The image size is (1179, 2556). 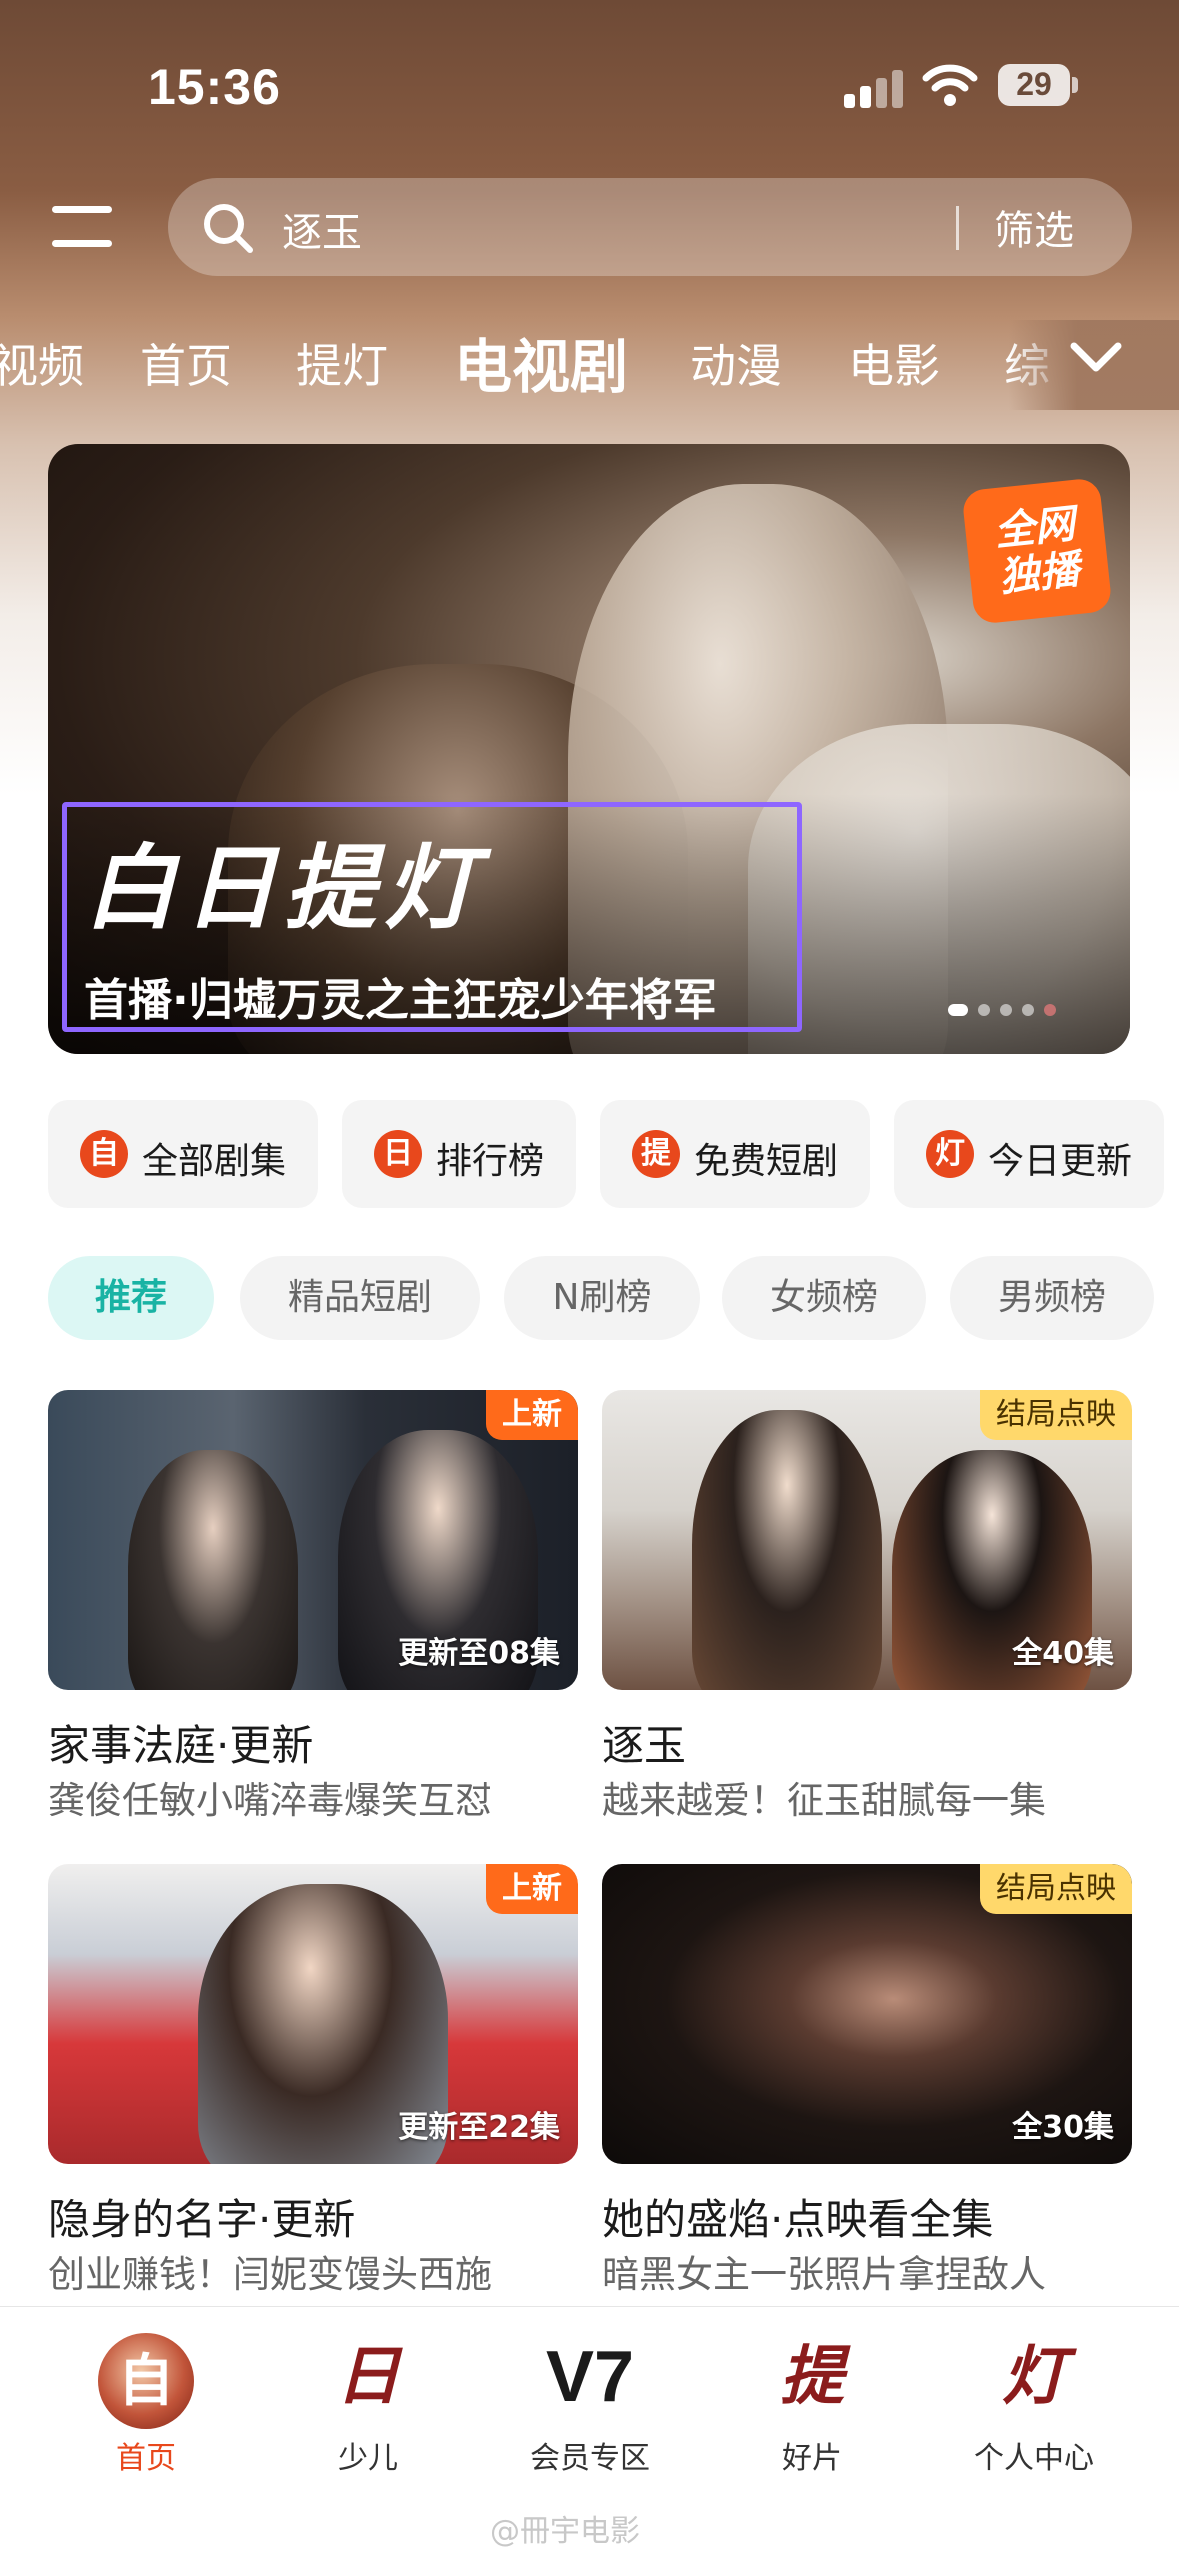 I want to click on channel-tabs: 视频 首页 提灯 电视剧 动漫 电影 综, so click(x=589, y=365).